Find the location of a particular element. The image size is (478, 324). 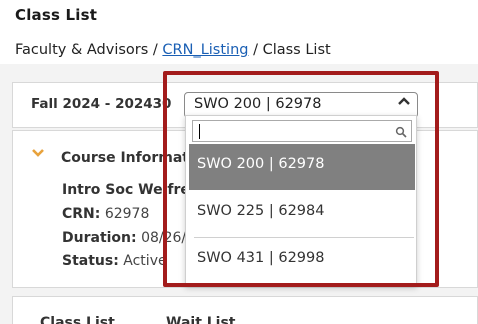

breadcrumb-faculty: Faculty & Advisors / is located at coordinates (86, 50).